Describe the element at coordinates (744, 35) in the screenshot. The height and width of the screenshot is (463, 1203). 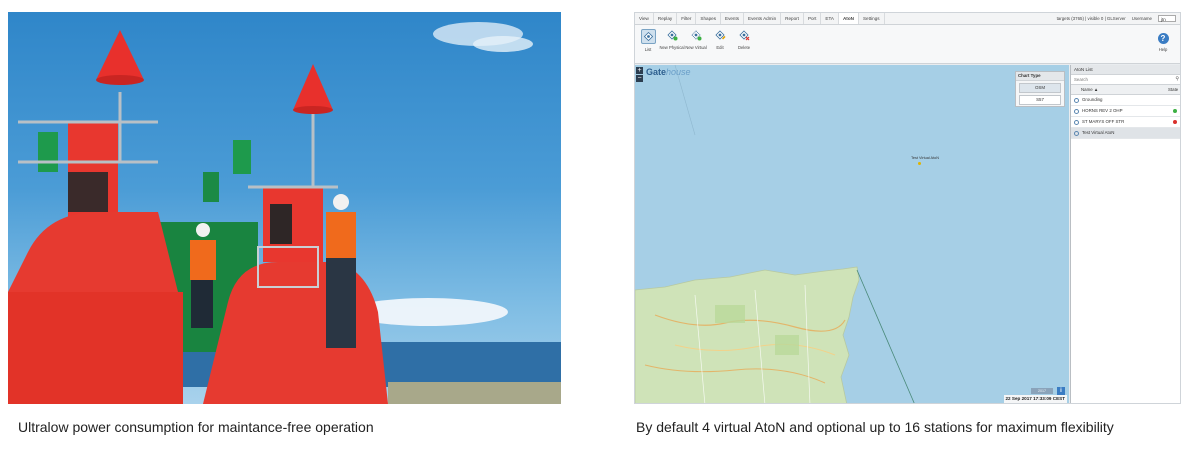
I see `delete-icon` at that location.